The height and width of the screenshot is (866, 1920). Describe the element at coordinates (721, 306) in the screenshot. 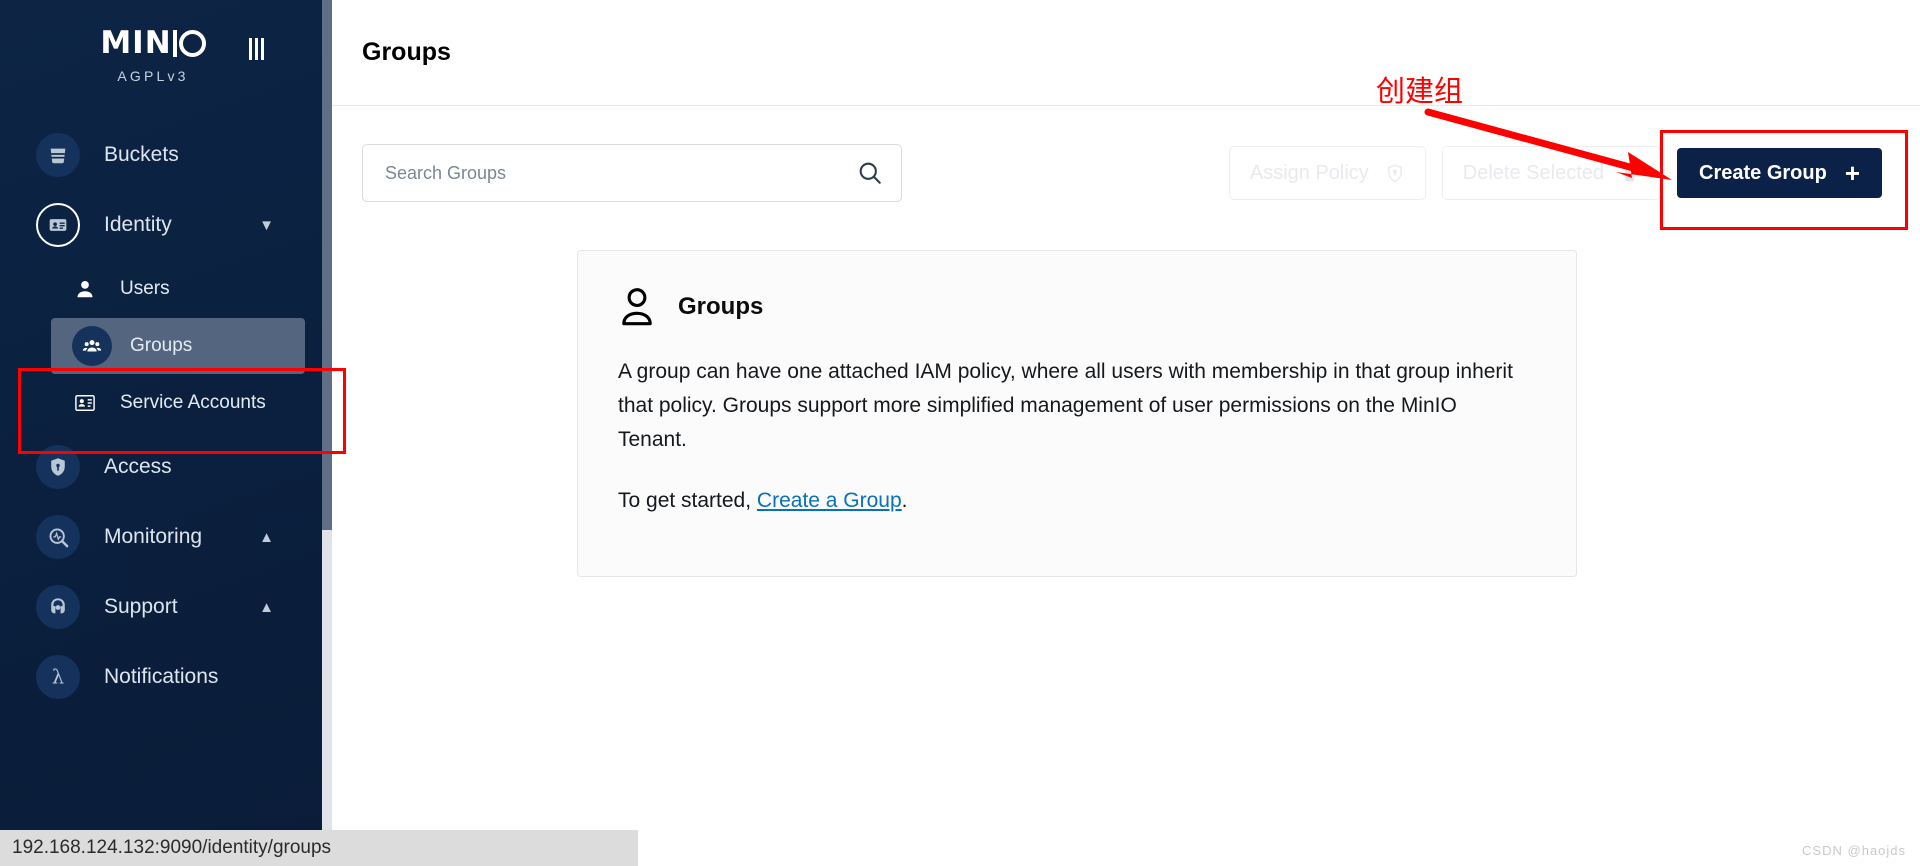

I see `info-card-title: Groups` at that location.